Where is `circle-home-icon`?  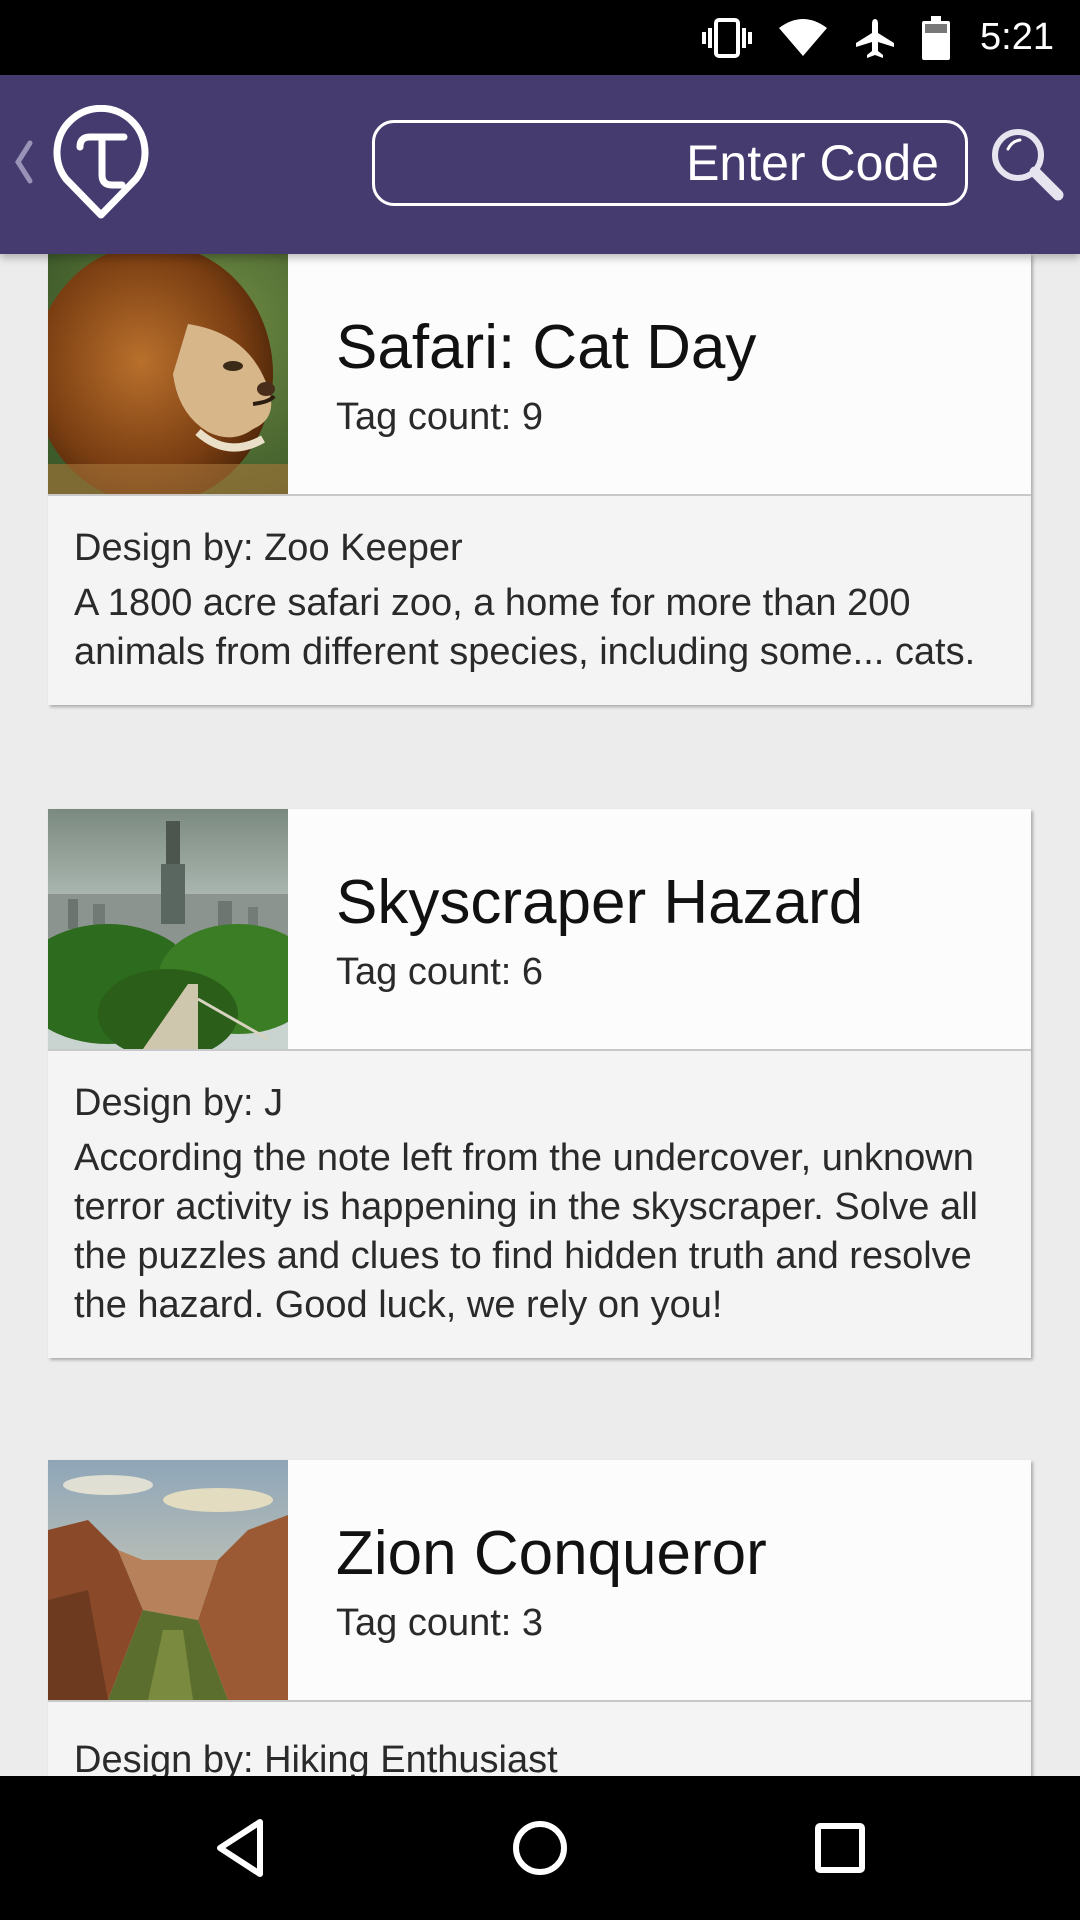 circle-home-icon is located at coordinates (540, 1848).